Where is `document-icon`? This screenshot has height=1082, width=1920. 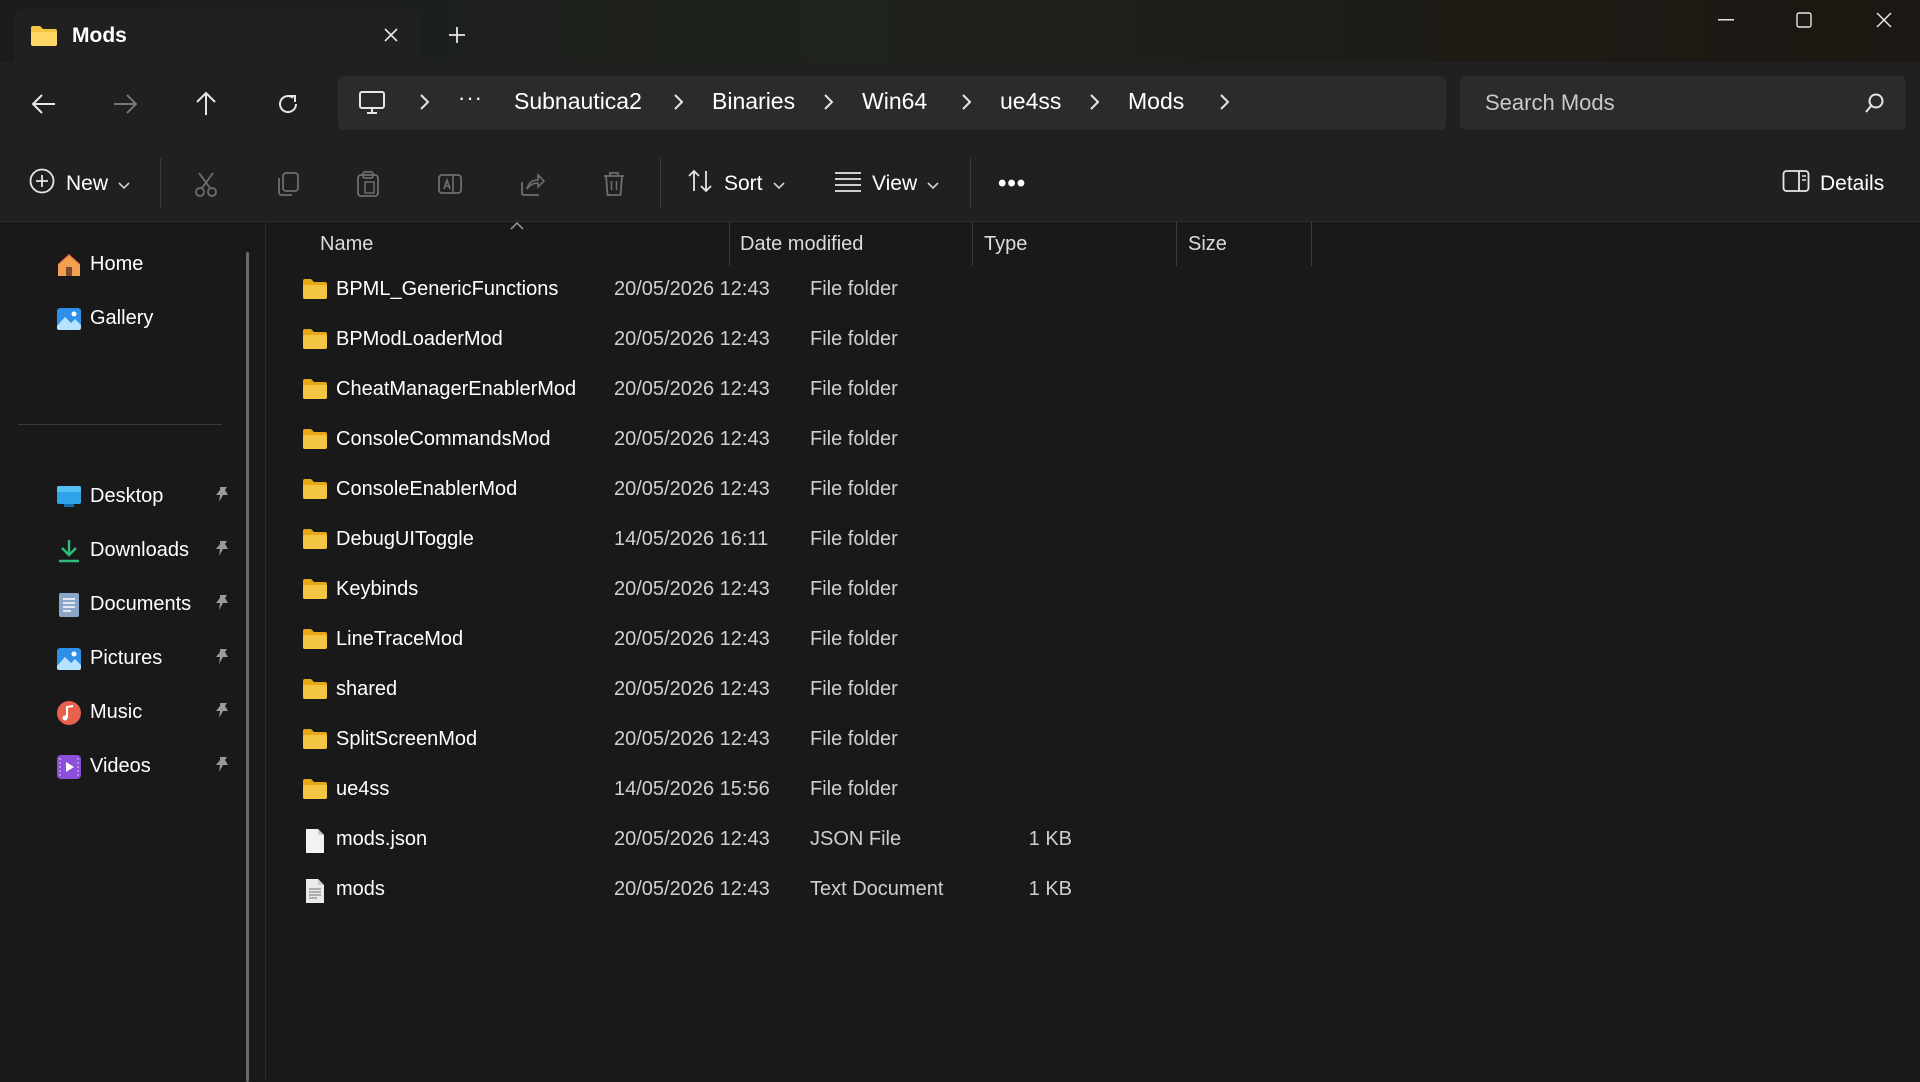
document-icon is located at coordinates (69, 605).